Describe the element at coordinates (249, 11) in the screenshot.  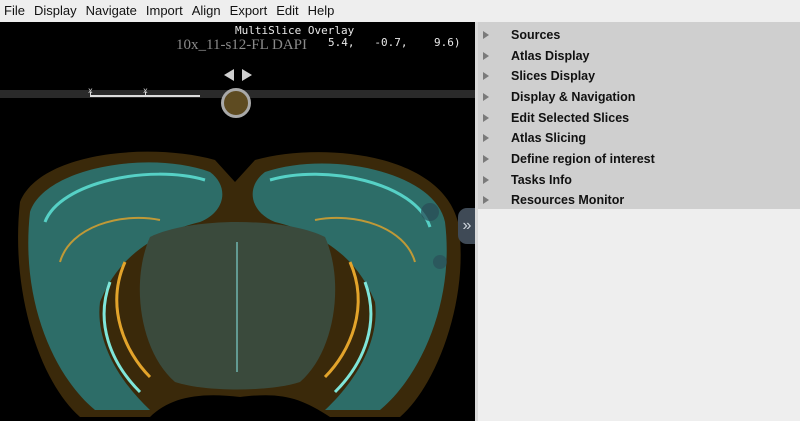
I see `menu-export: Export` at that location.